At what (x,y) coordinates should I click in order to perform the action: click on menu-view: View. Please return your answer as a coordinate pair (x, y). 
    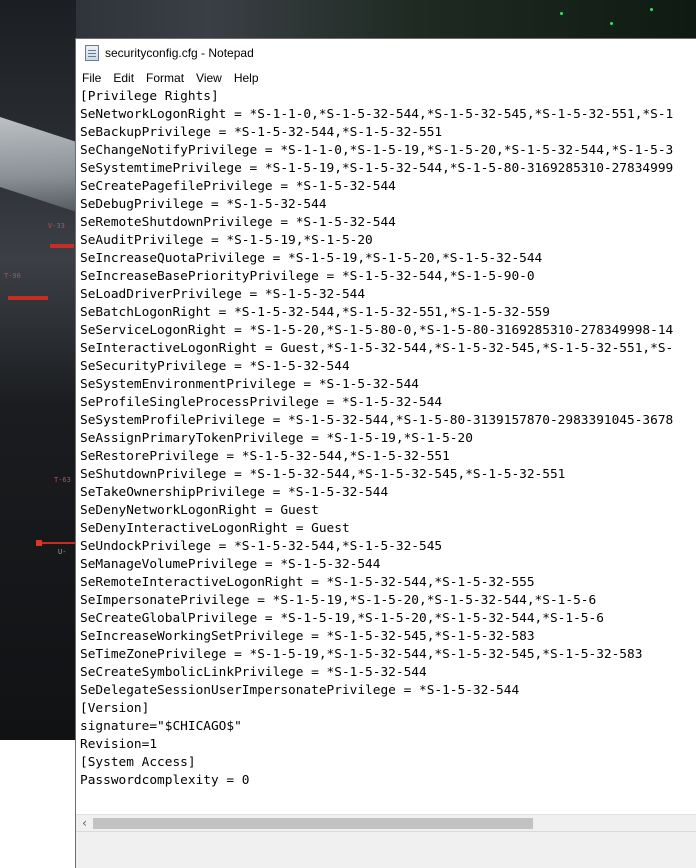
    Looking at the image, I should click on (209, 78).